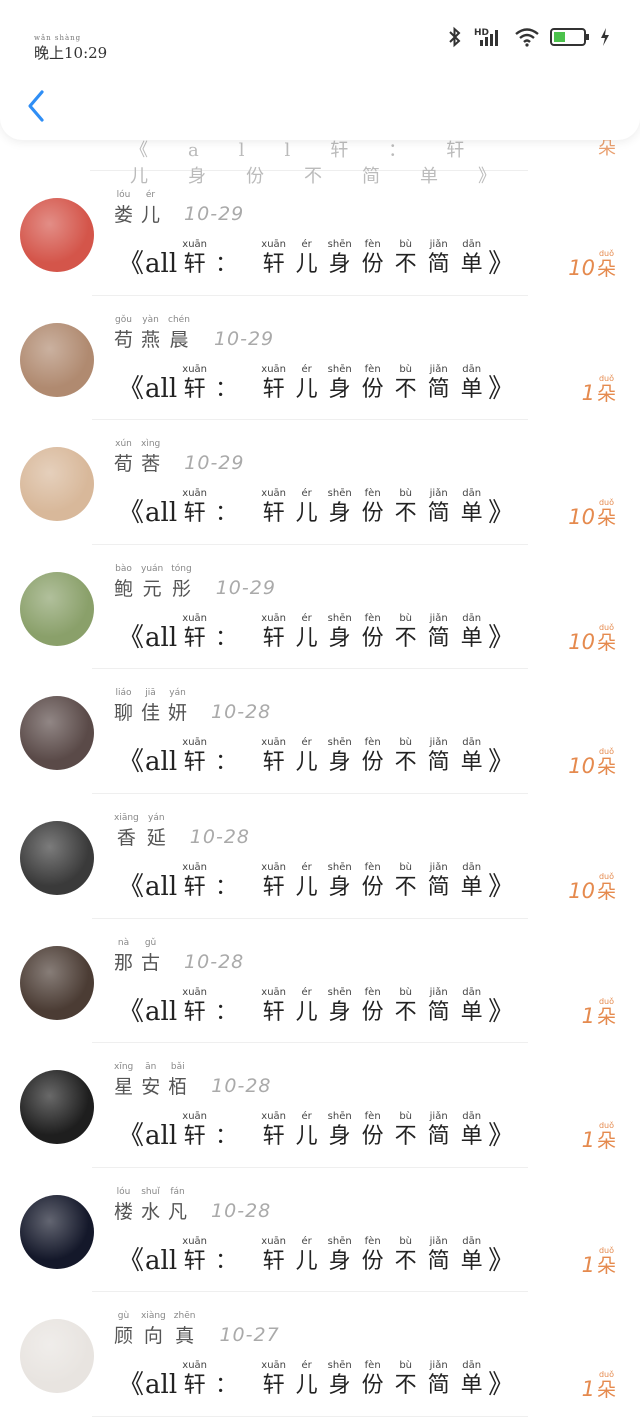 The height and width of the screenshot is (1423, 640). Describe the element at coordinates (153, 1316) in the screenshot. I see `name-pinyin: xiàng` at that location.